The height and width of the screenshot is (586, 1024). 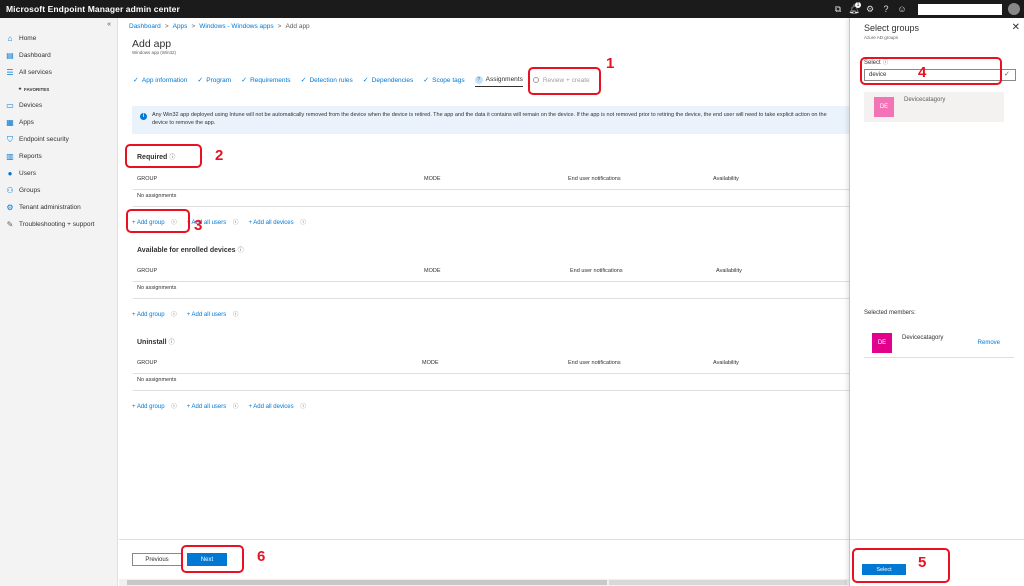 I want to click on sidebar-item-reports: ▥ Reports, so click(x=58, y=156).